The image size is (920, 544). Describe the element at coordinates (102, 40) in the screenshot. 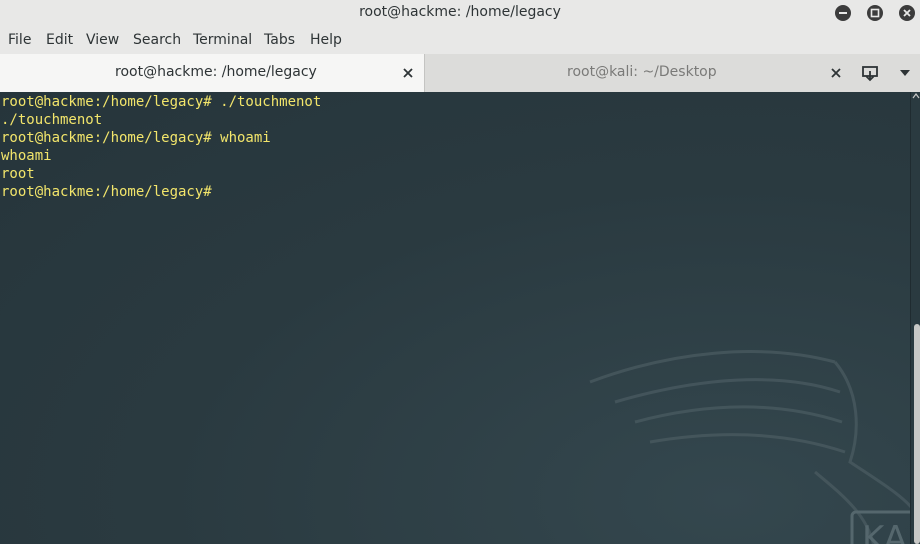

I see `menu-view: View` at that location.